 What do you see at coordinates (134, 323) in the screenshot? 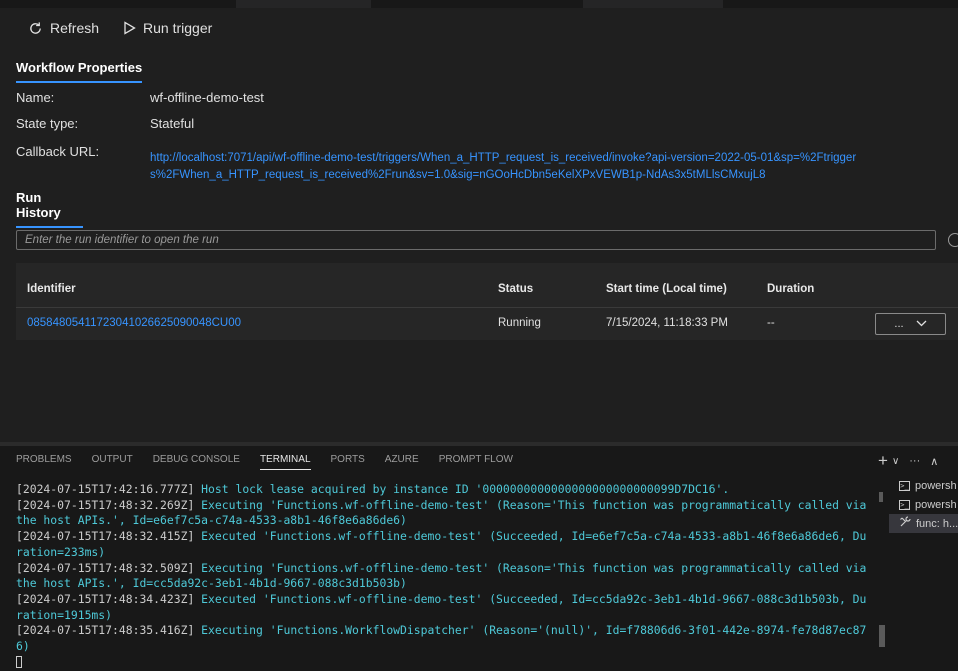
I see `run-identifier-link: 08584805411723041026625090048CU00` at bounding box center [134, 323].